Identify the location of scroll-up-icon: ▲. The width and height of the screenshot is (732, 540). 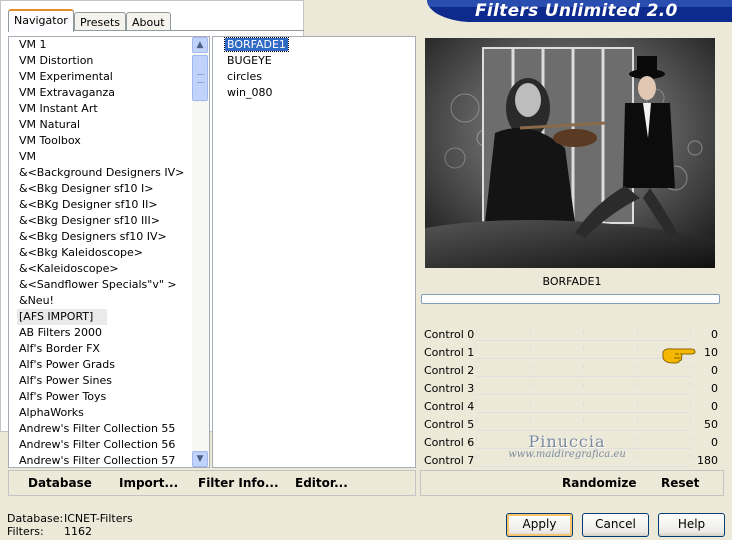
(200, 45).